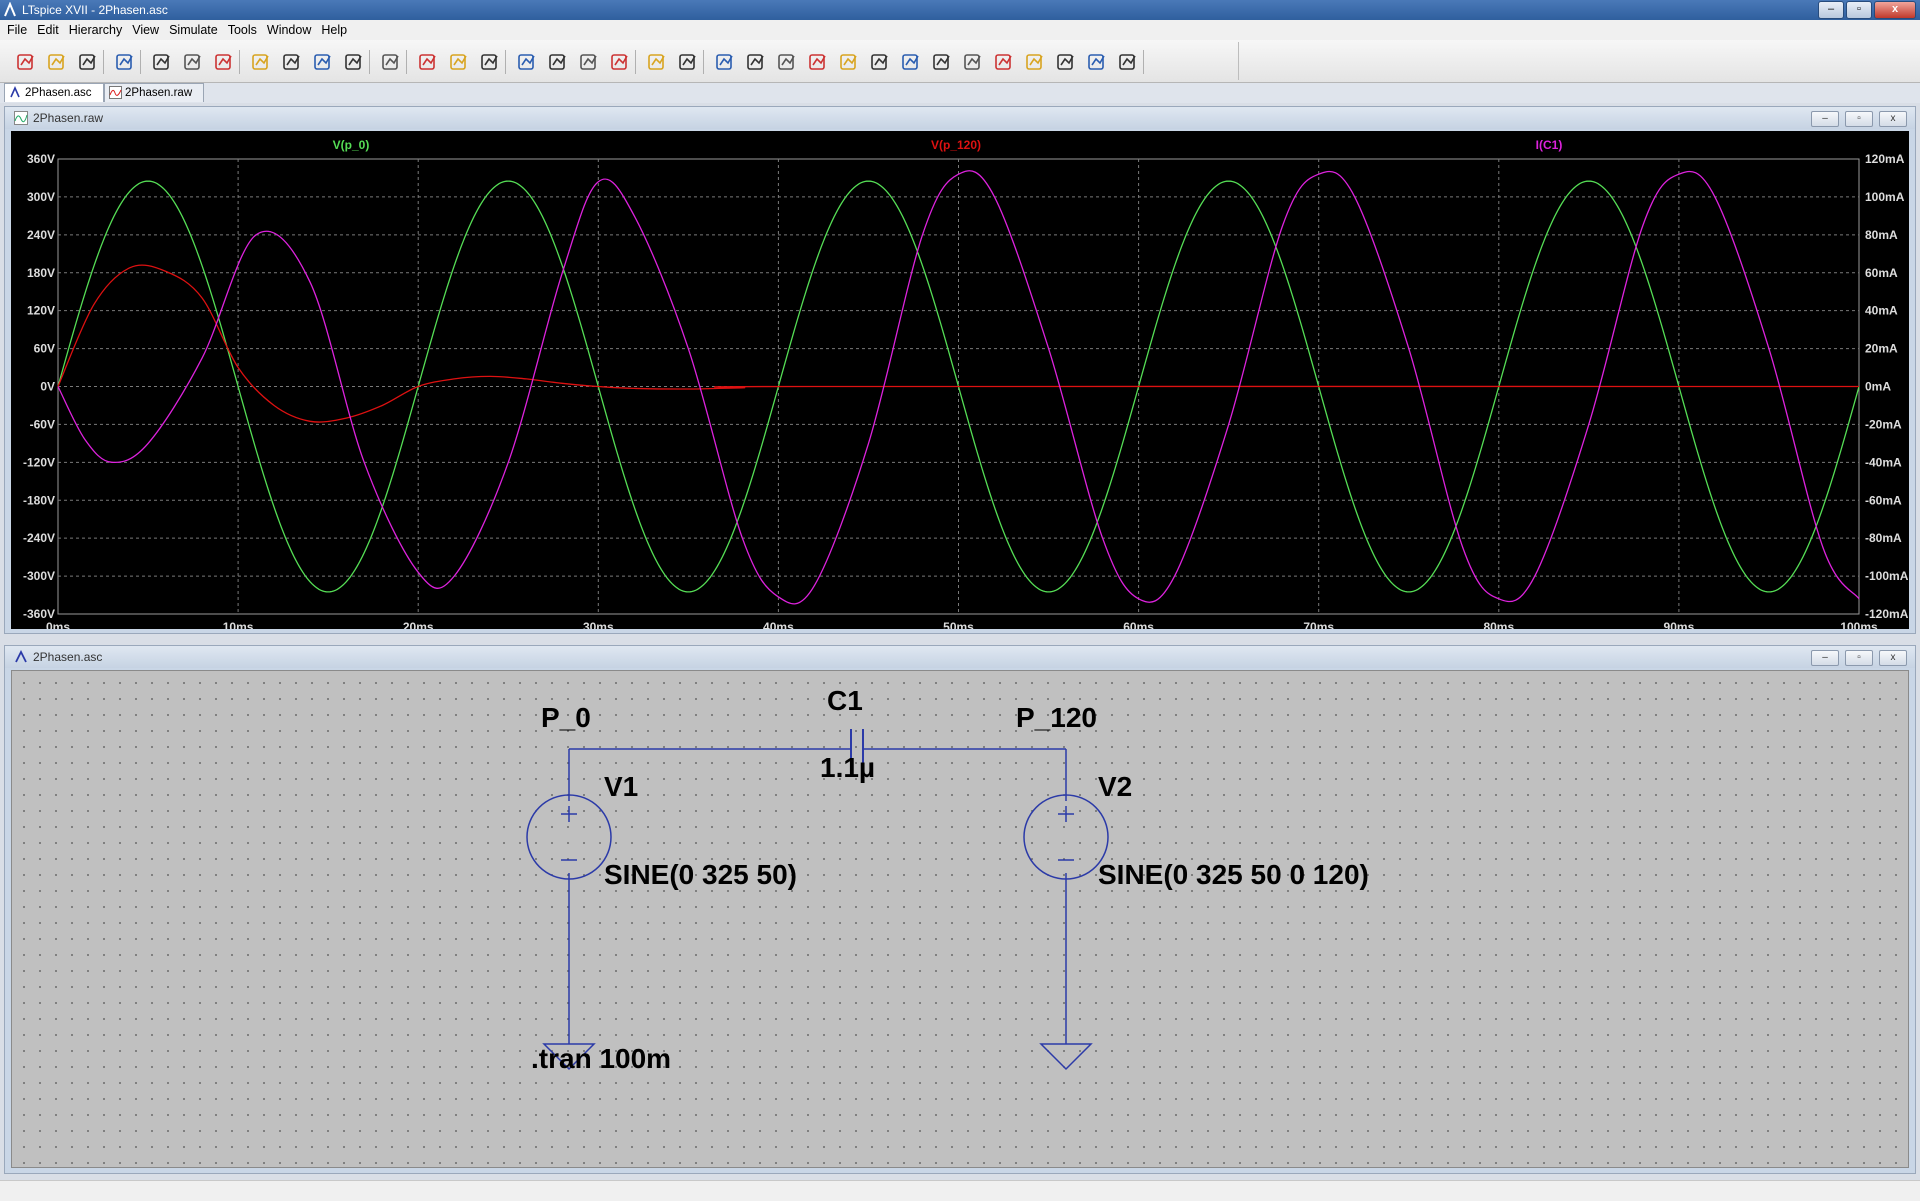 Image resolution: width=1920 pixels, height=1201 pixels. What do you see at coordinates (125, 62) in the screenshot?
I see `control-panel-icon` at bounding box center [125, 62].